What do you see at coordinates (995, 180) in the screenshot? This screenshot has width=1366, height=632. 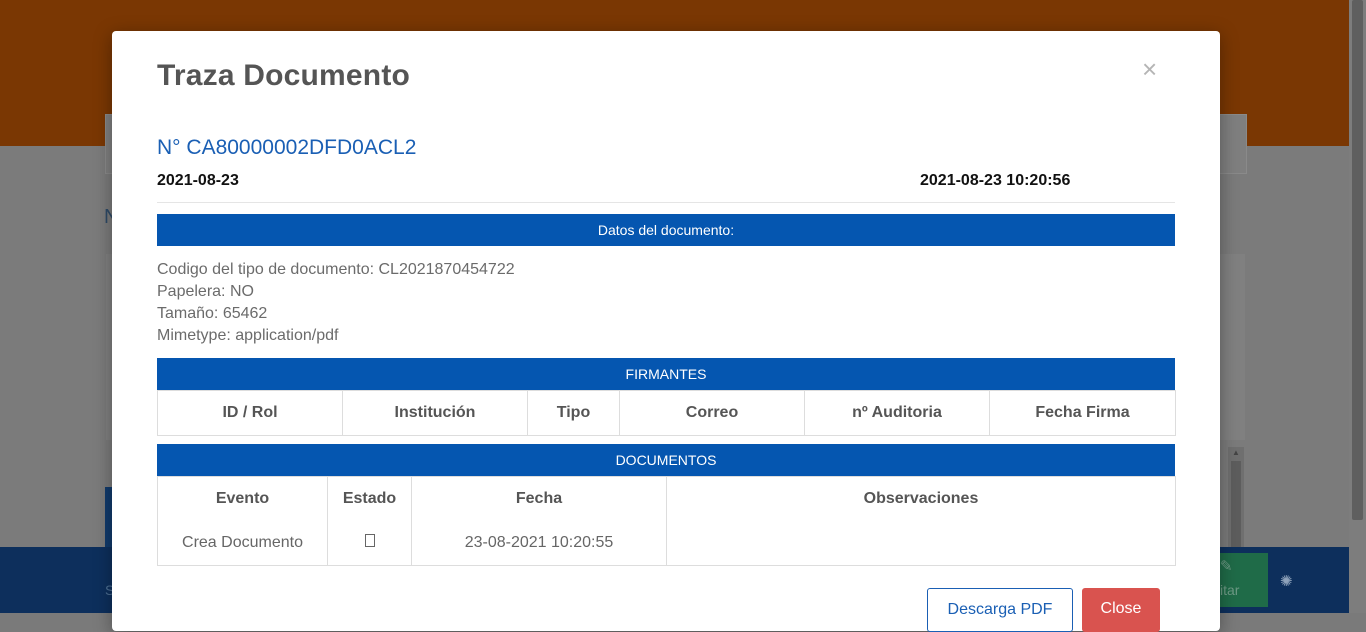 I see `document-datetime: 2021-08-23 10:20:56` at bounding box center [995, 180].